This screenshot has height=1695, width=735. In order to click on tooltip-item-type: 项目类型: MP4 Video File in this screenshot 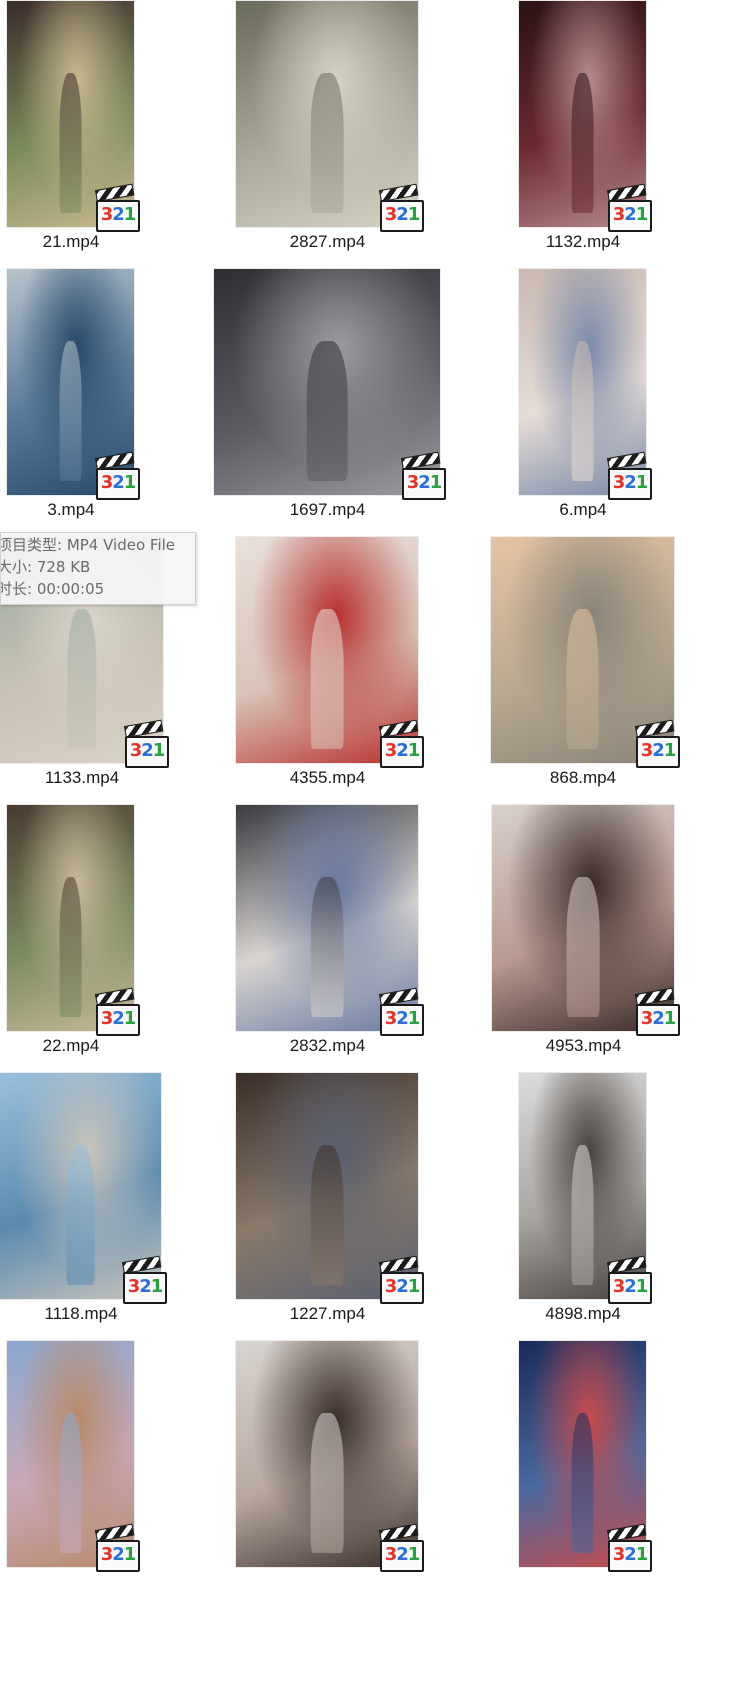, I will do `click(88, 545)`.